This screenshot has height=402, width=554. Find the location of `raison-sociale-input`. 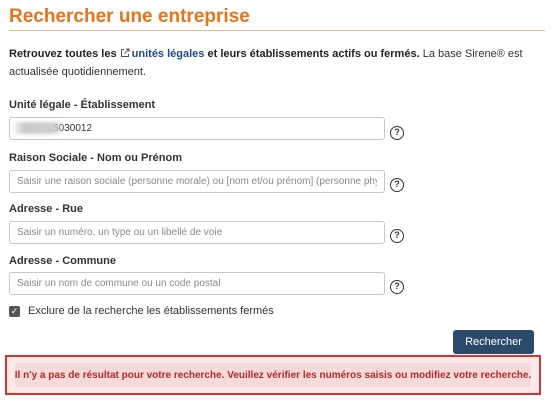

raison-sociale-input is located at coordinates (197, 181).